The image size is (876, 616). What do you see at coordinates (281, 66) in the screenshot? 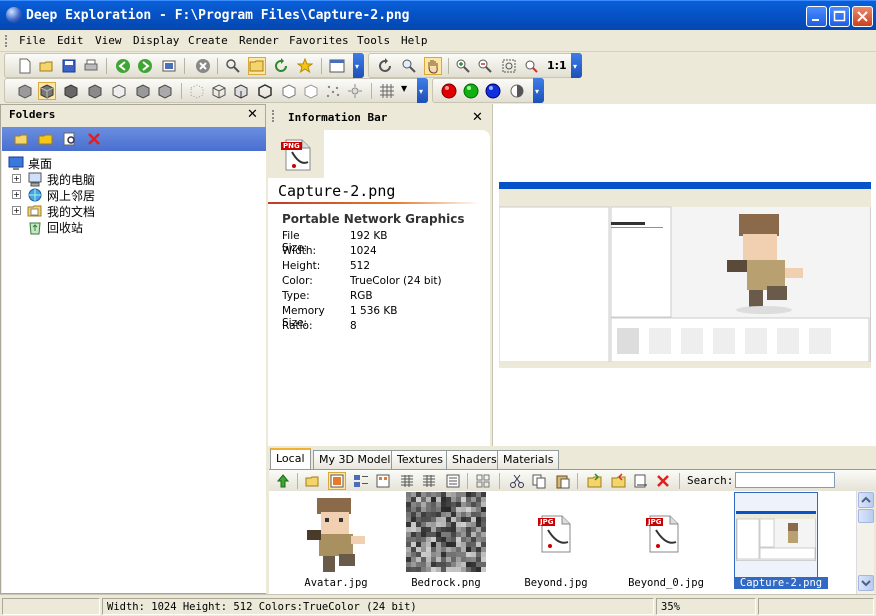
I see `refresh-button` at bounding box center [281, 66].